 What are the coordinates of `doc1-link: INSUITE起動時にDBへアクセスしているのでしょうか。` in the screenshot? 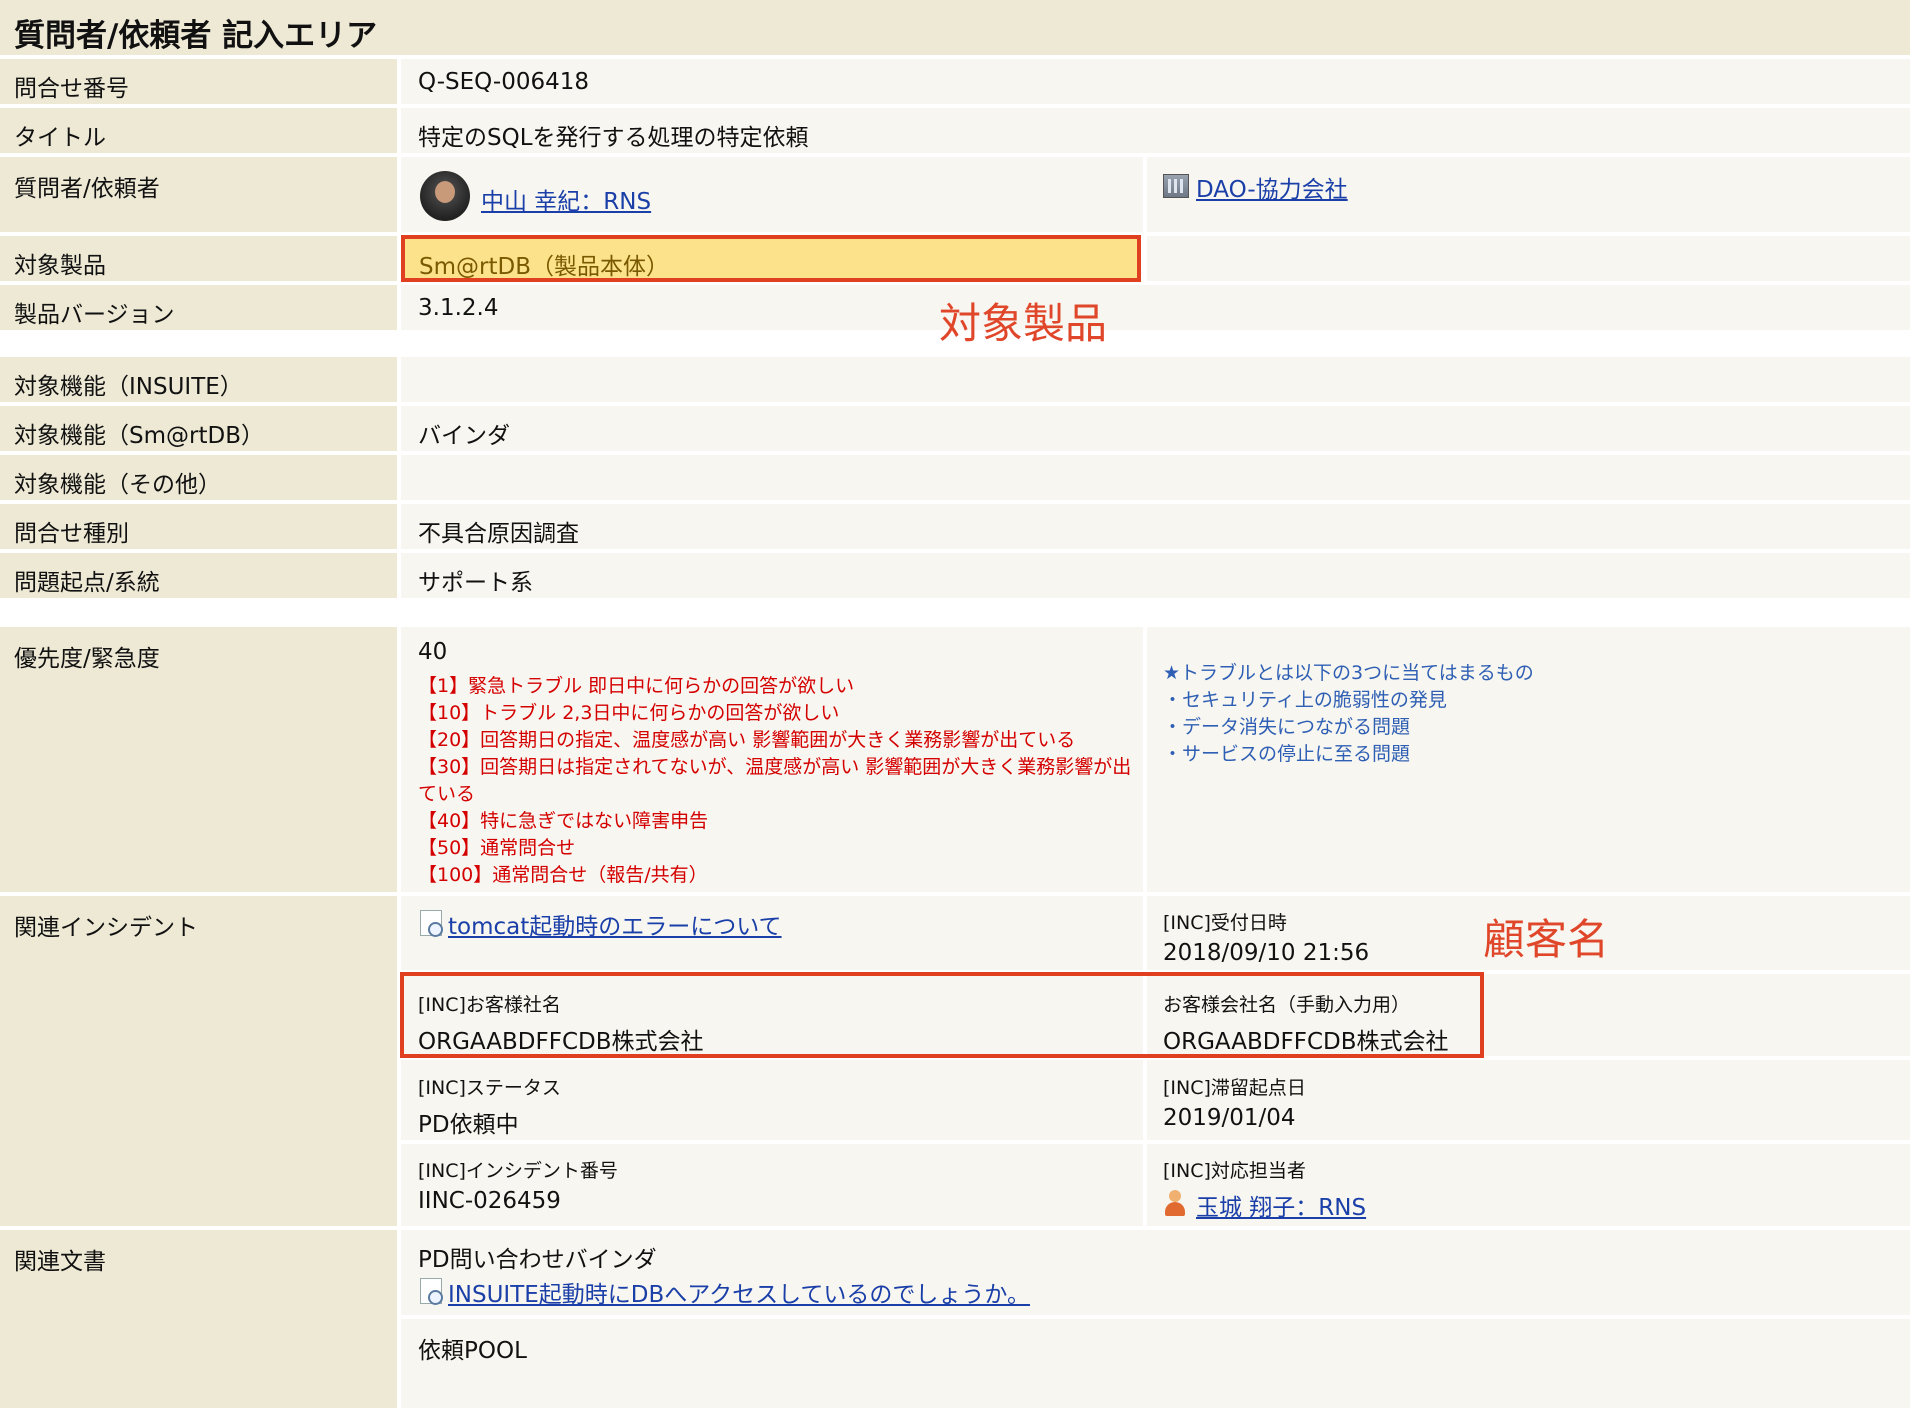 It's located at (739, 1292).